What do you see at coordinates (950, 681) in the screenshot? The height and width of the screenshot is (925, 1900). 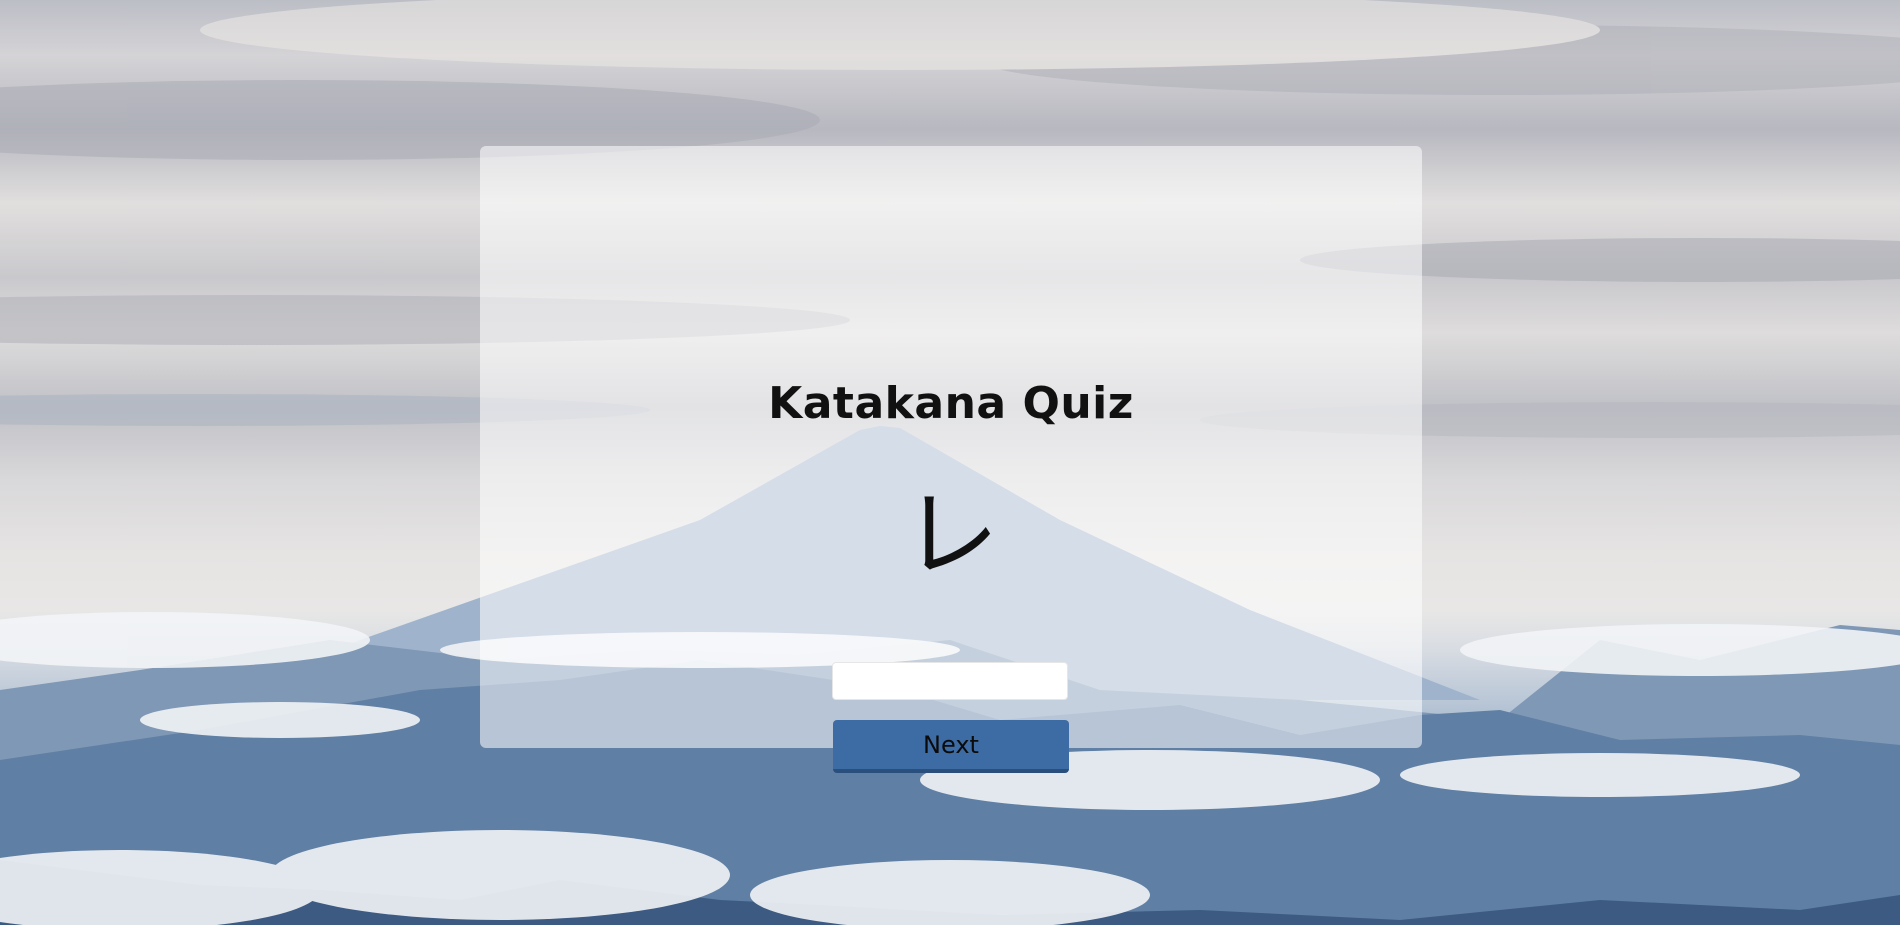 I see `answer-input` at bounding box center [950, 681].